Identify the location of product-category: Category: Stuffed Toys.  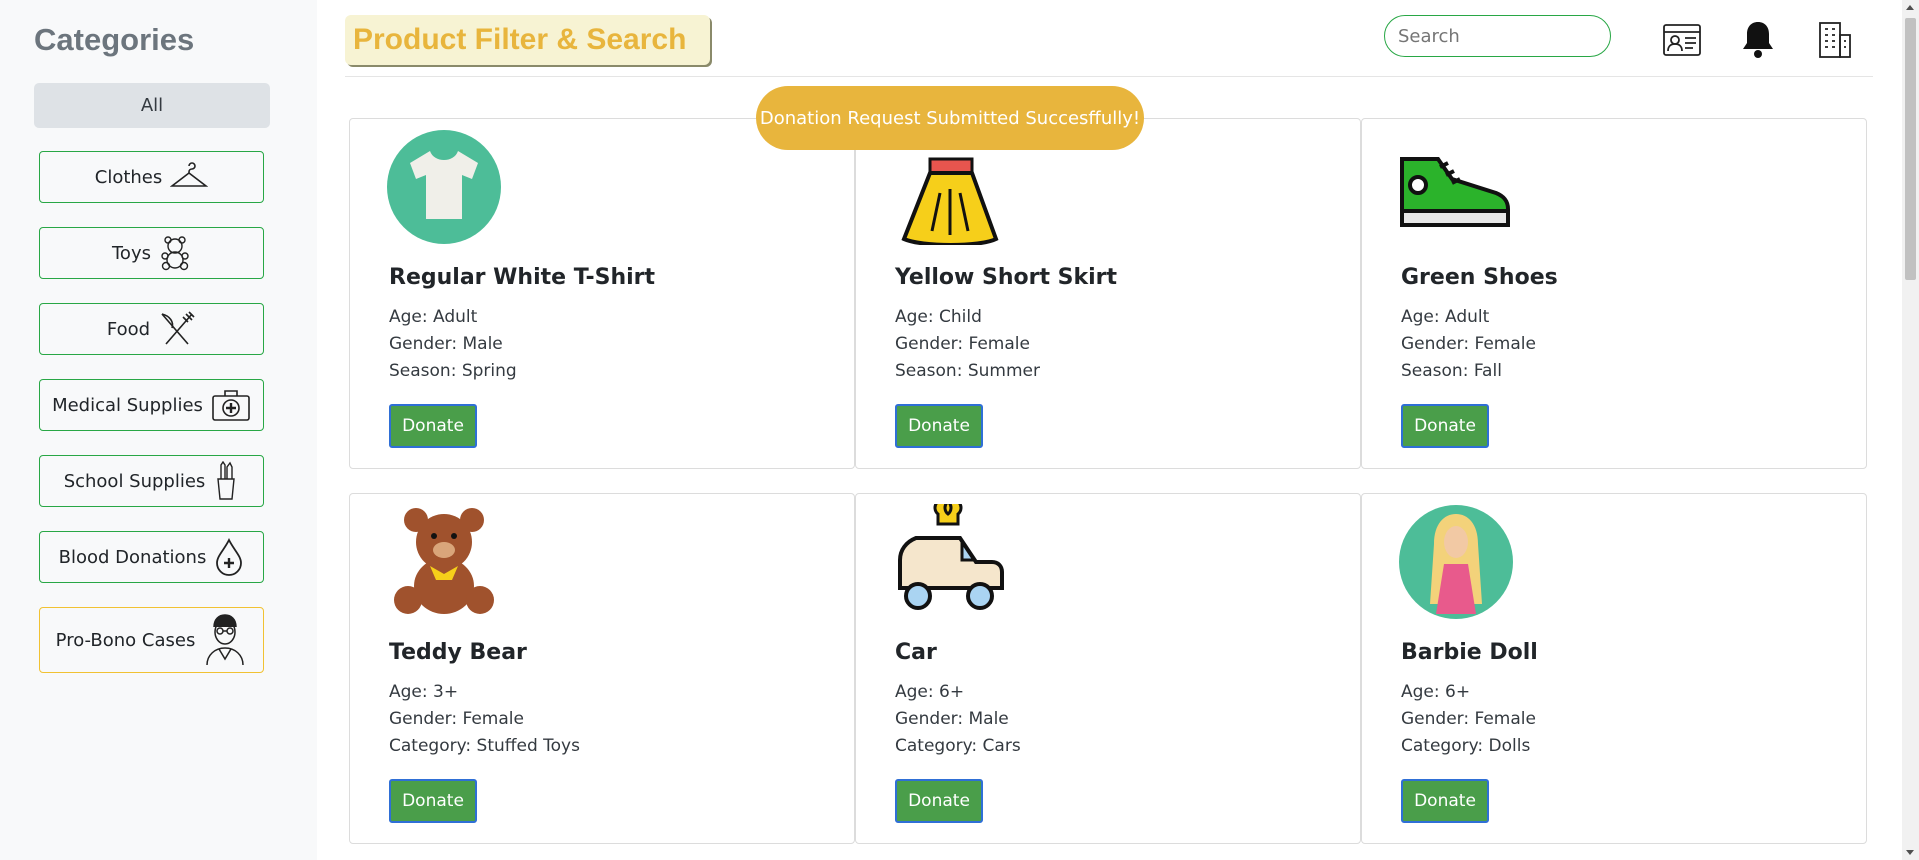
(484, 746).